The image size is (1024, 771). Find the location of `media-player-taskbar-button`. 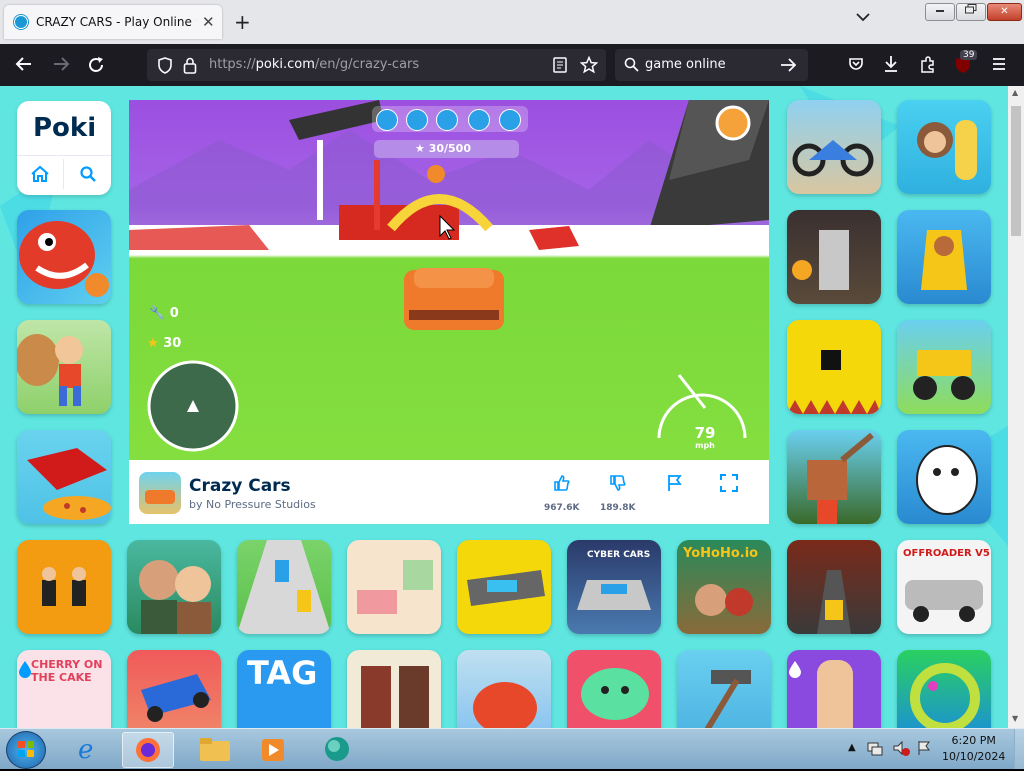

media-player-taskbar-button is located at coordinates (273, 749).